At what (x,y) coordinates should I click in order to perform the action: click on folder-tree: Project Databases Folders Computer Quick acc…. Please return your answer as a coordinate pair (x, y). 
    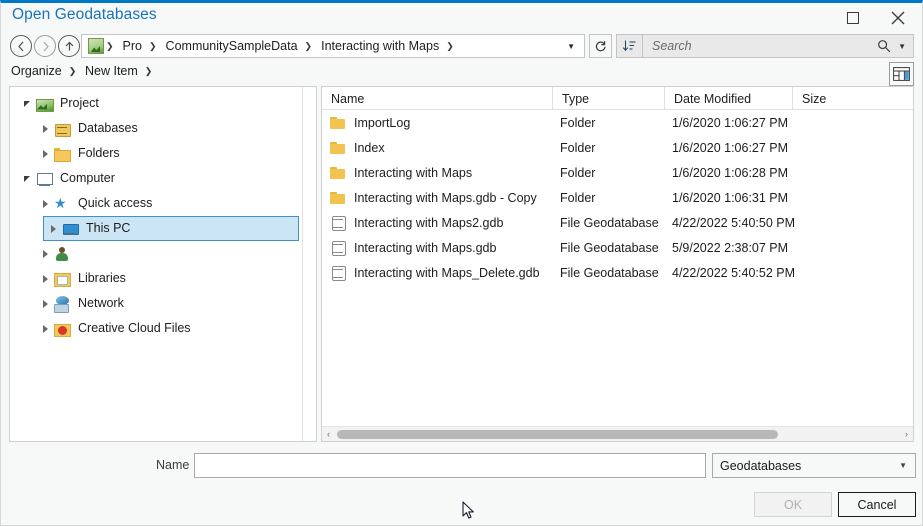
    Looking at the image, I should click on (155, 216).